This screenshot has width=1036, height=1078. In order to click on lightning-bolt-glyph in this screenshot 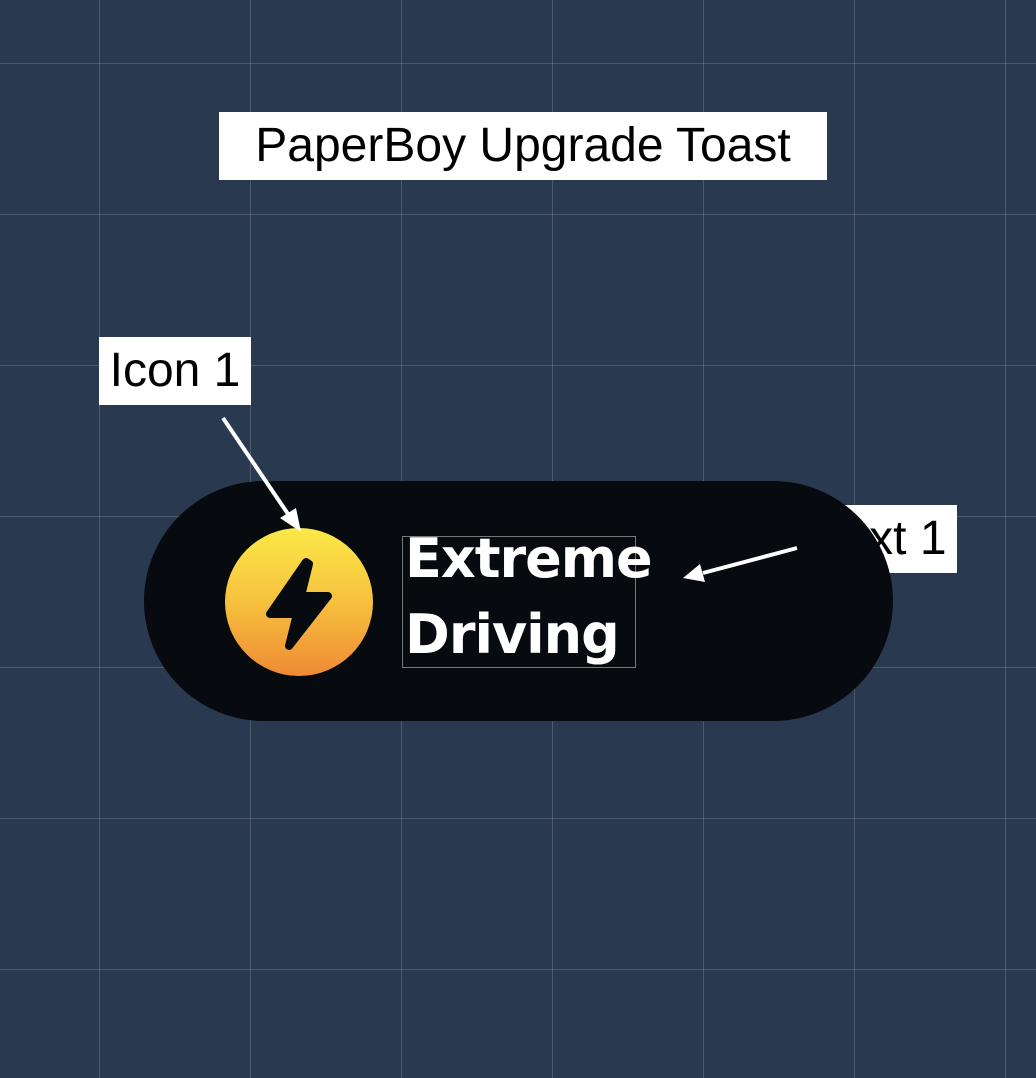, I will do `click(299, 604)`.